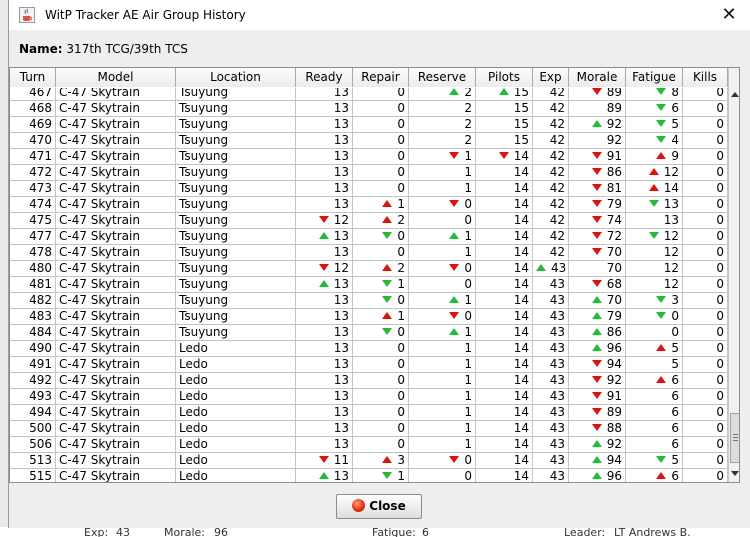 The height and width of the screenshot is (537, 750). I want to click on column-header-turn: Turn, so click(33, 77).